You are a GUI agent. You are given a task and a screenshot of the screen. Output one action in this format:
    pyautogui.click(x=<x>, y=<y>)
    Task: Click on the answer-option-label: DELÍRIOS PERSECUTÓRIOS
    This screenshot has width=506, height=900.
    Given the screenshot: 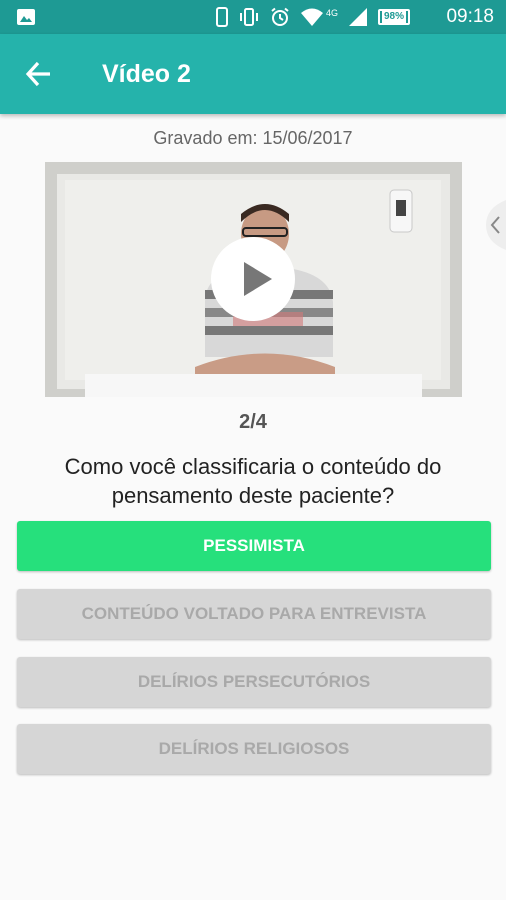 What is the action you would take?
    pyautogui.click(x=254, y=681)
    